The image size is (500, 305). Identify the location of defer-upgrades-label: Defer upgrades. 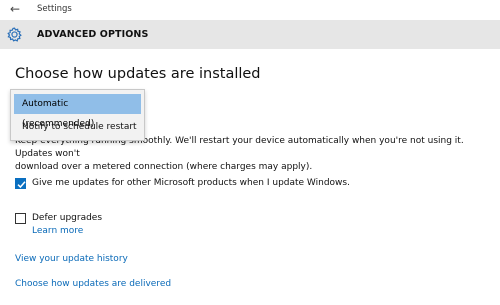
(67, 218).